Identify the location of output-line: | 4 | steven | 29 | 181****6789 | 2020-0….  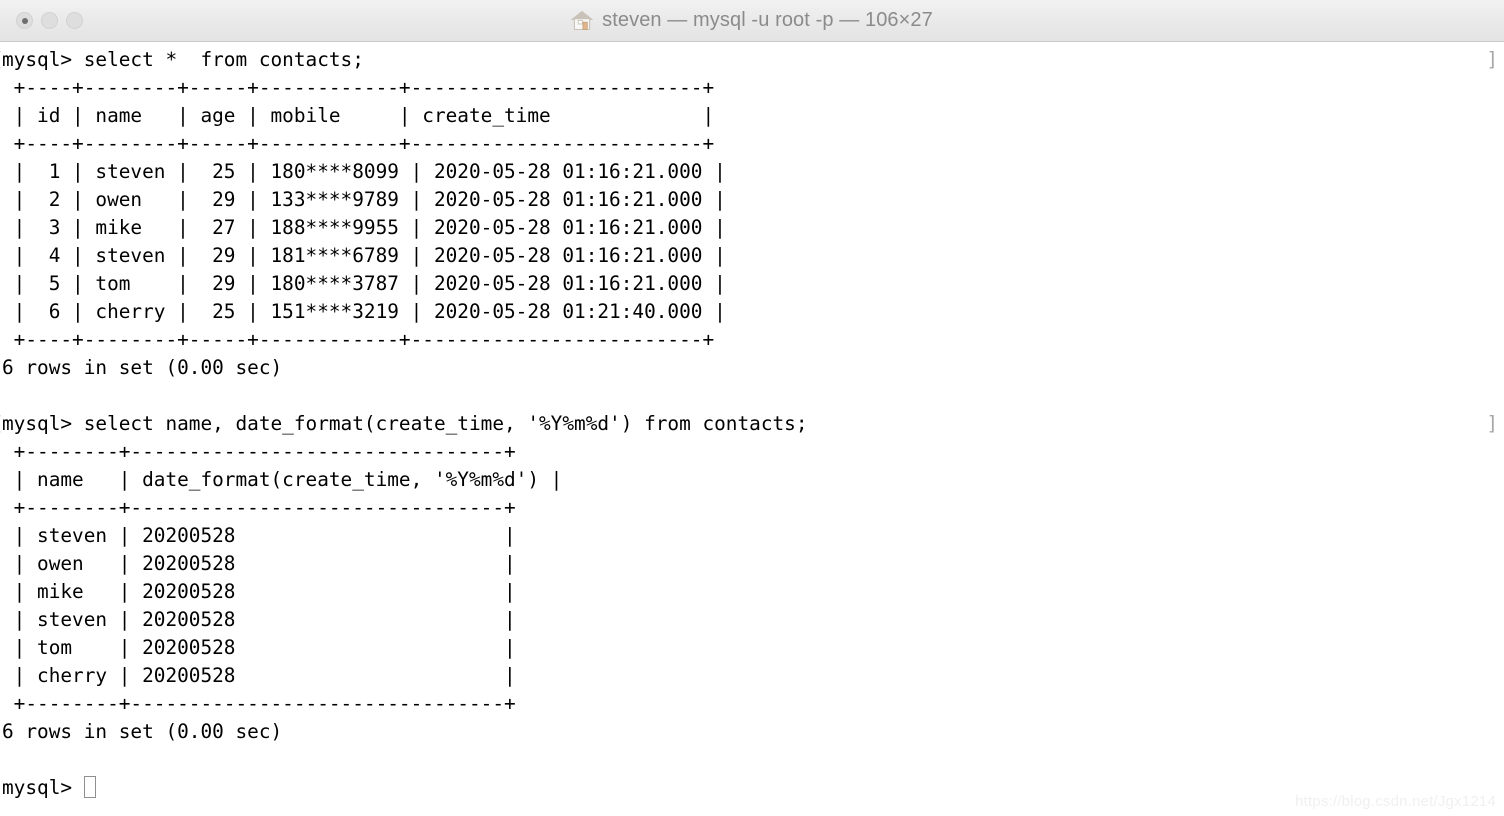
(752, 256).